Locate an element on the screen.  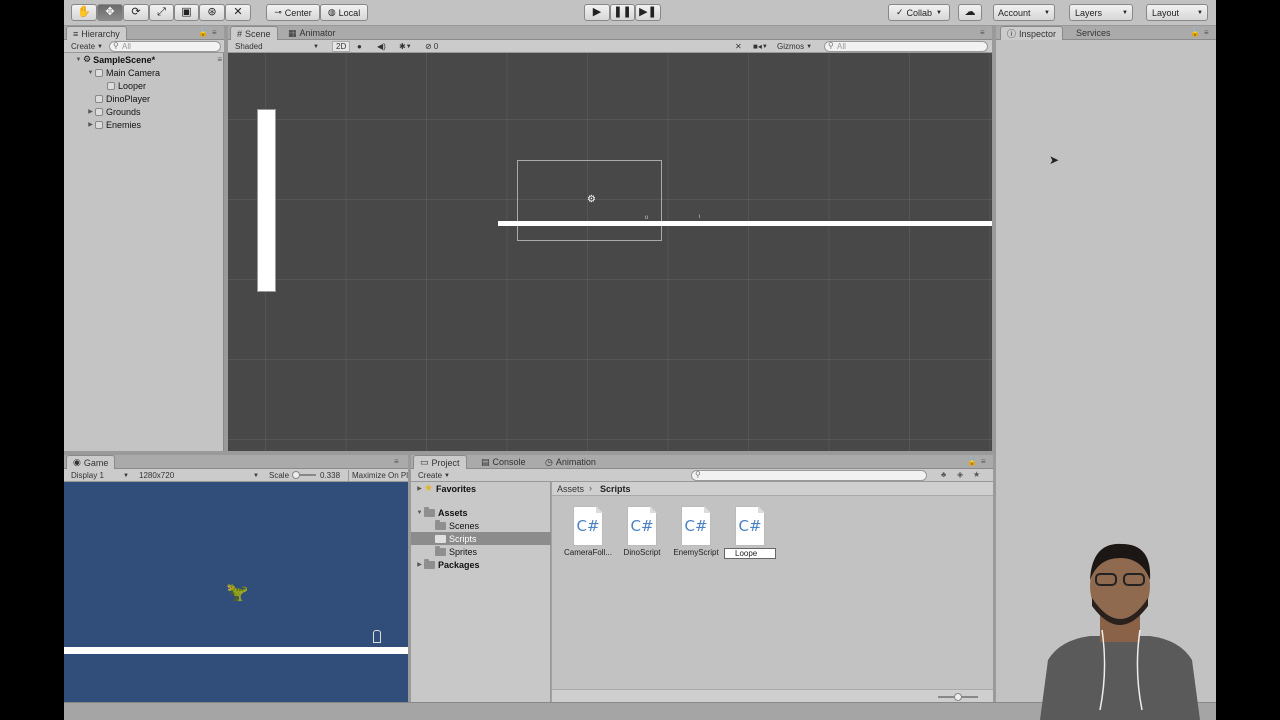
gizmos-dropdown: Gizmos ▼ is located at coordinates (794, 46).